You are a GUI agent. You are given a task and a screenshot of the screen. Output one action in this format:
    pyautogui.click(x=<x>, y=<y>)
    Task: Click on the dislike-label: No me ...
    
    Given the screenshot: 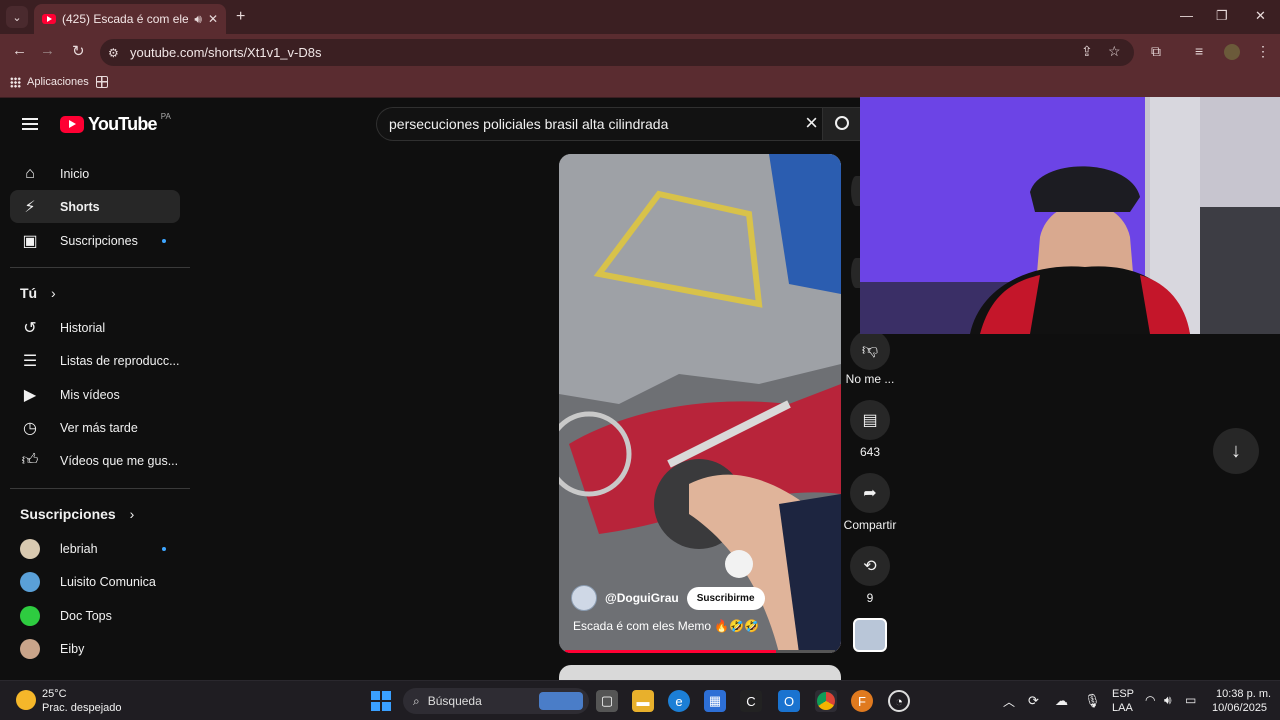 What is the action you would take?
    pyautogui.click(x=870, y=379)
    